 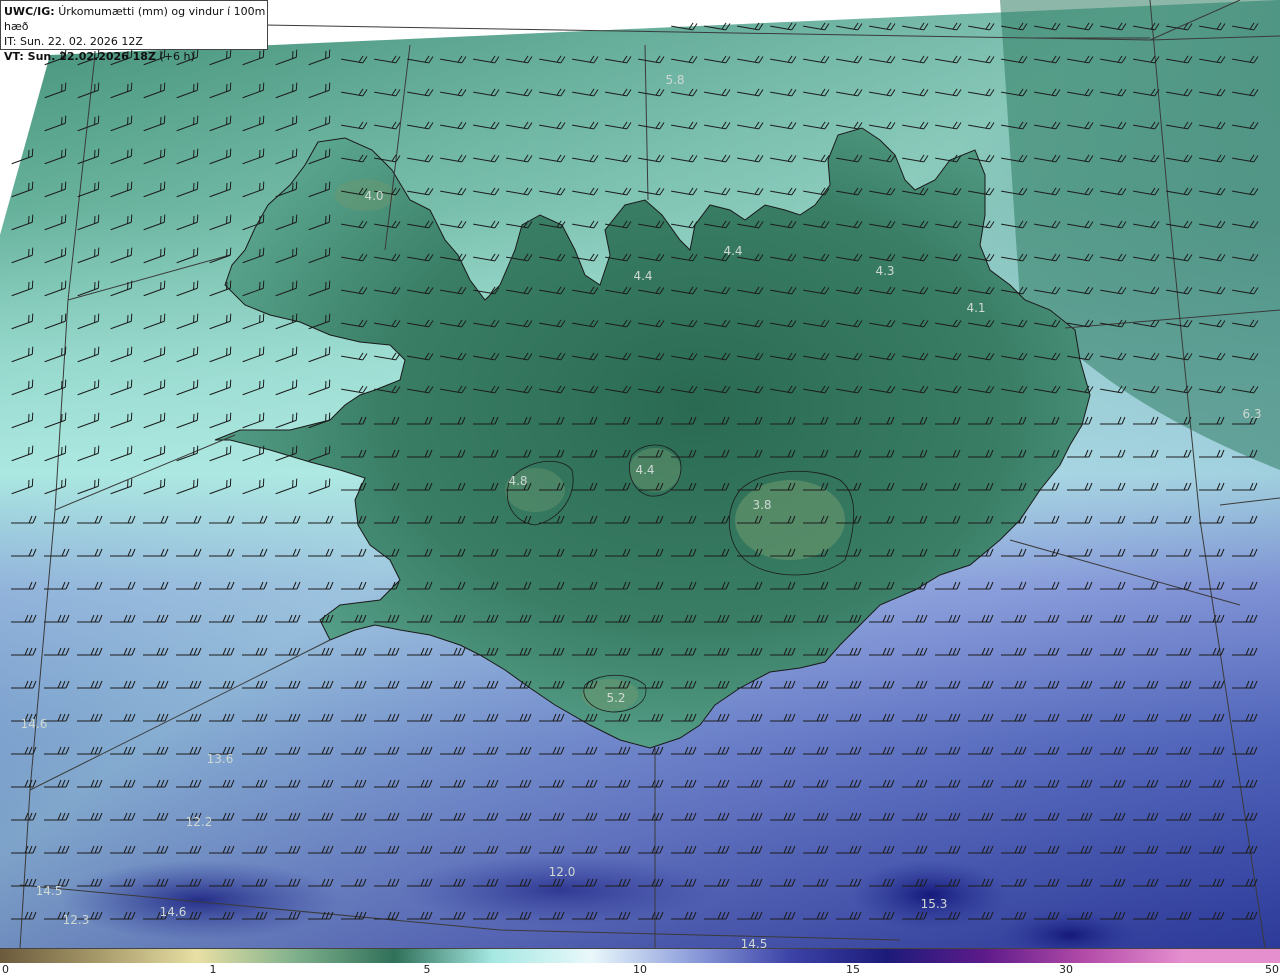 What do you see at coordinates (29, 11) in the screenshot?
I see `model-name: UWC/IG:` at bounding box center [29, 11].